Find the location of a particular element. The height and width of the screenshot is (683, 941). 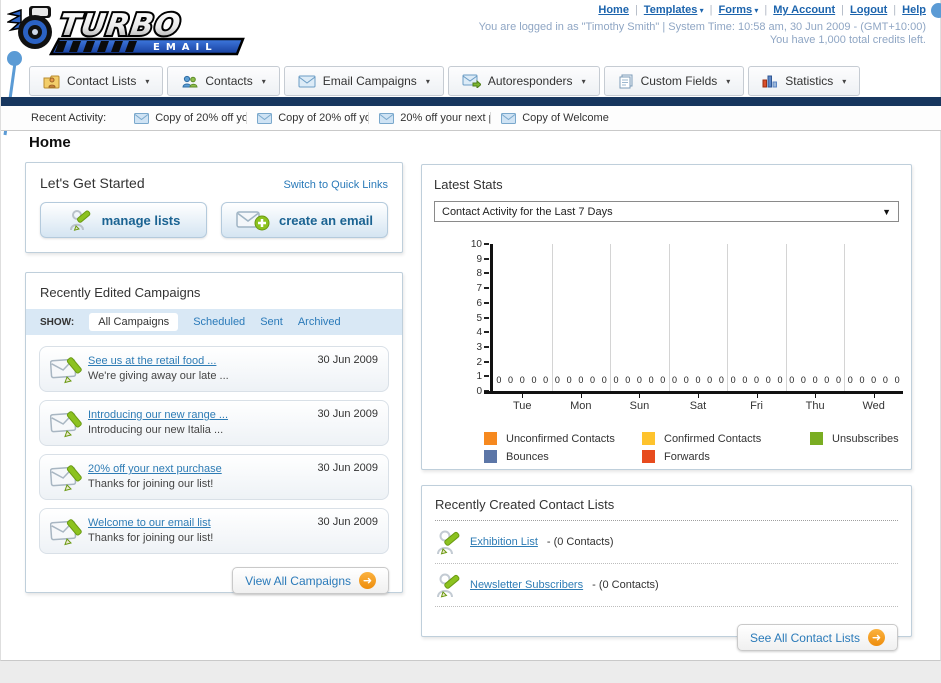

campaign-filter-bar: SHOW: All Campaigns Scheduled Sent Archived is located at coordinates (214, 322).